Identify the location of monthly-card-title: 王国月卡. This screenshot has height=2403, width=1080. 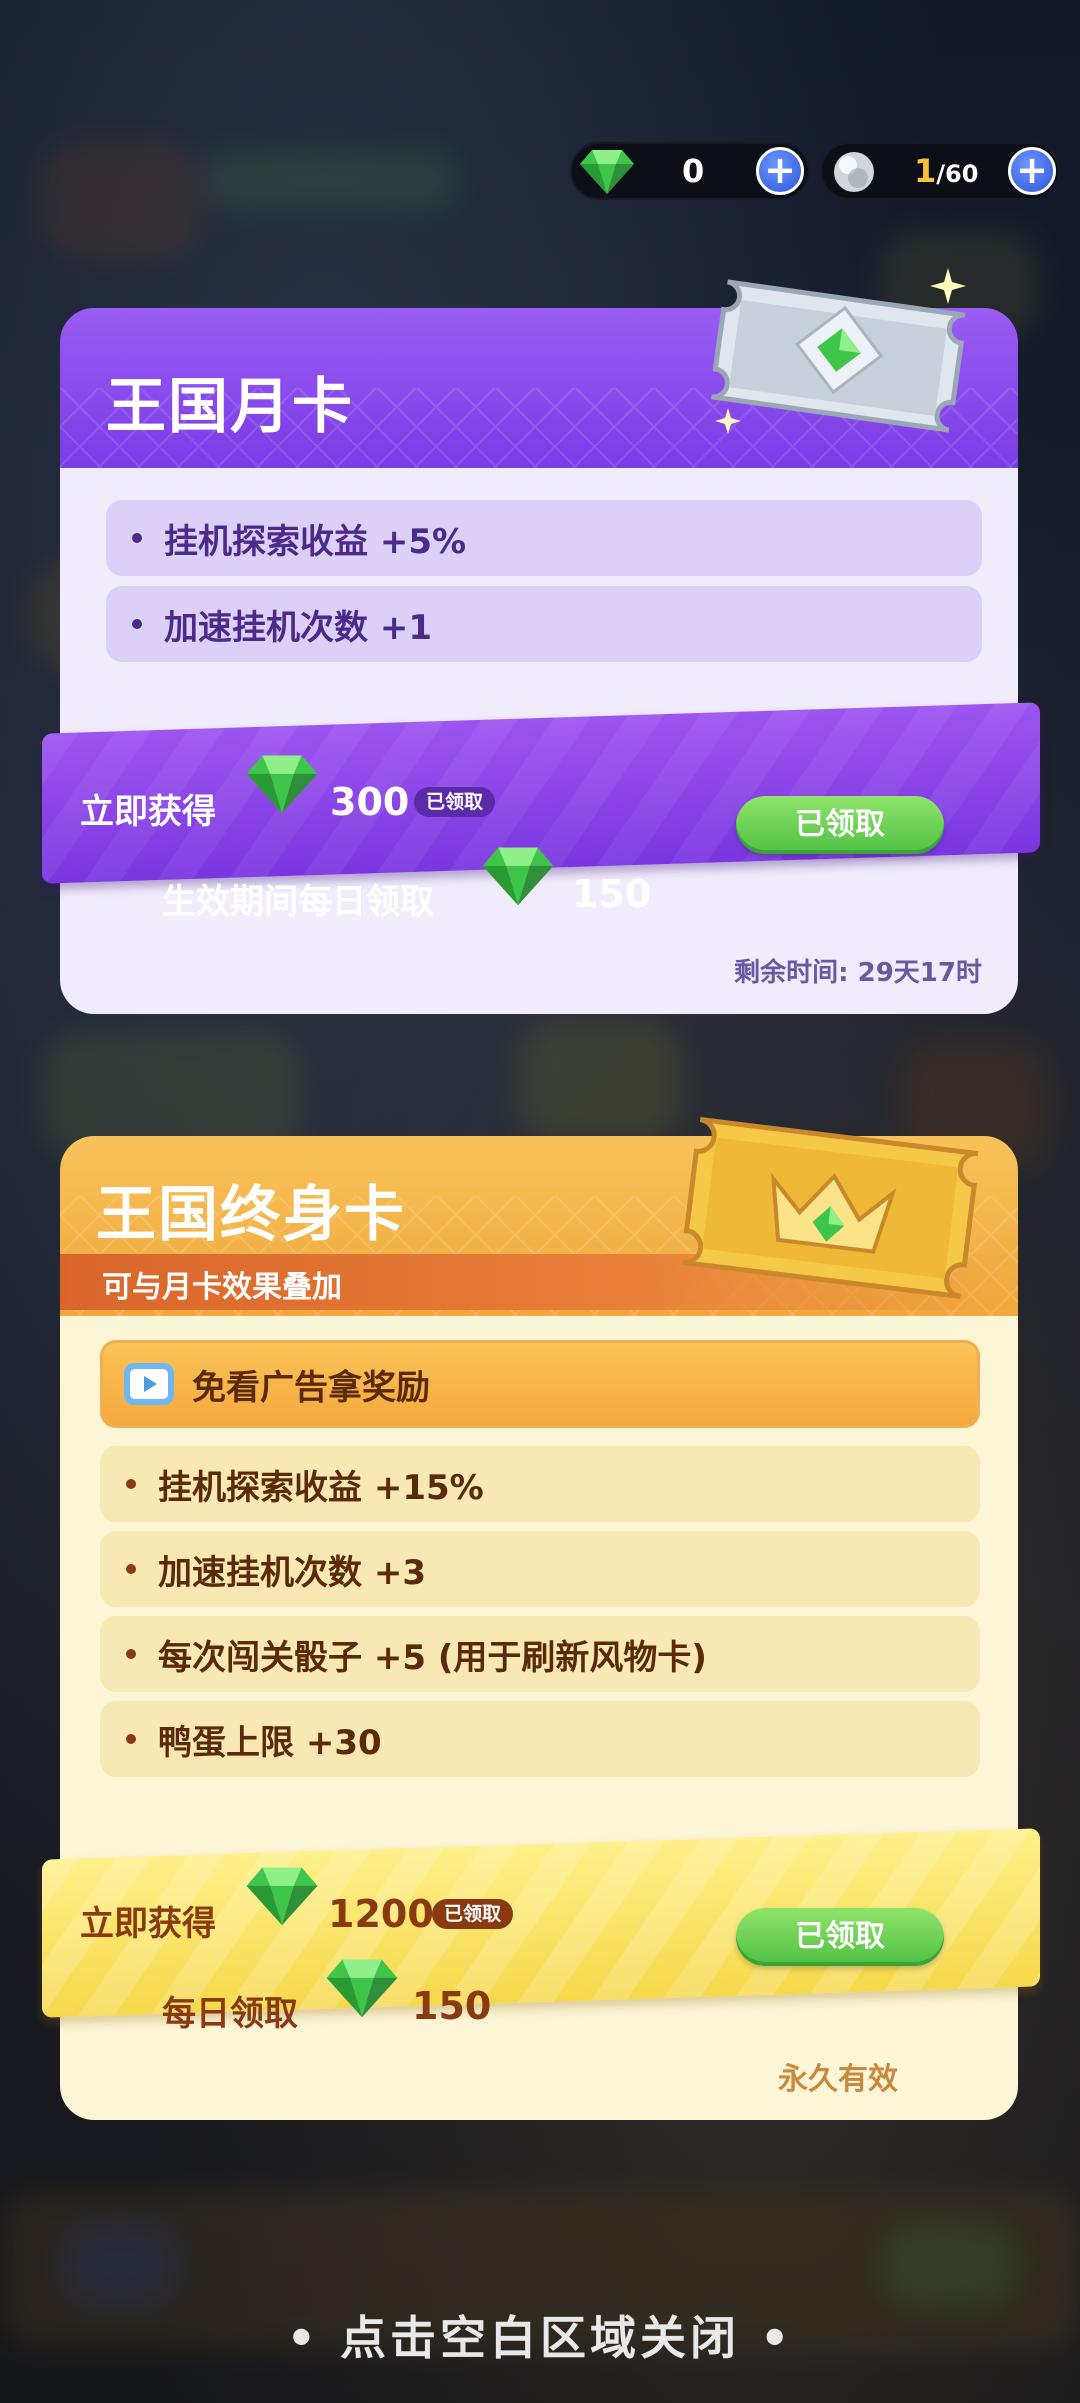
(230, 407).